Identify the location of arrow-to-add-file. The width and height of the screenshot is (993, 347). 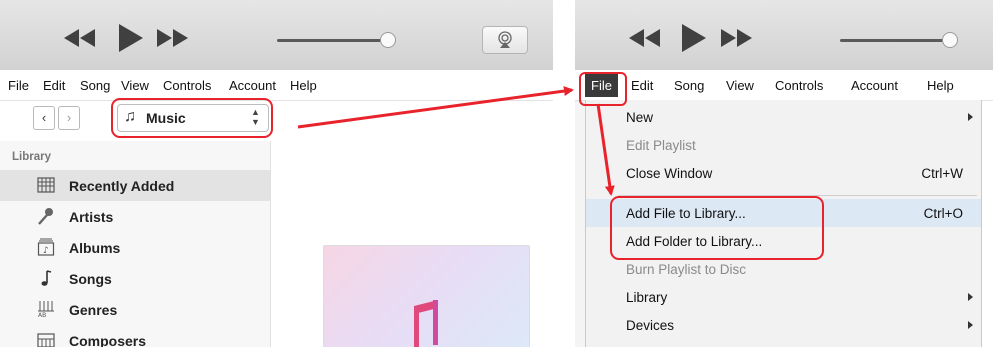
(605, 149).